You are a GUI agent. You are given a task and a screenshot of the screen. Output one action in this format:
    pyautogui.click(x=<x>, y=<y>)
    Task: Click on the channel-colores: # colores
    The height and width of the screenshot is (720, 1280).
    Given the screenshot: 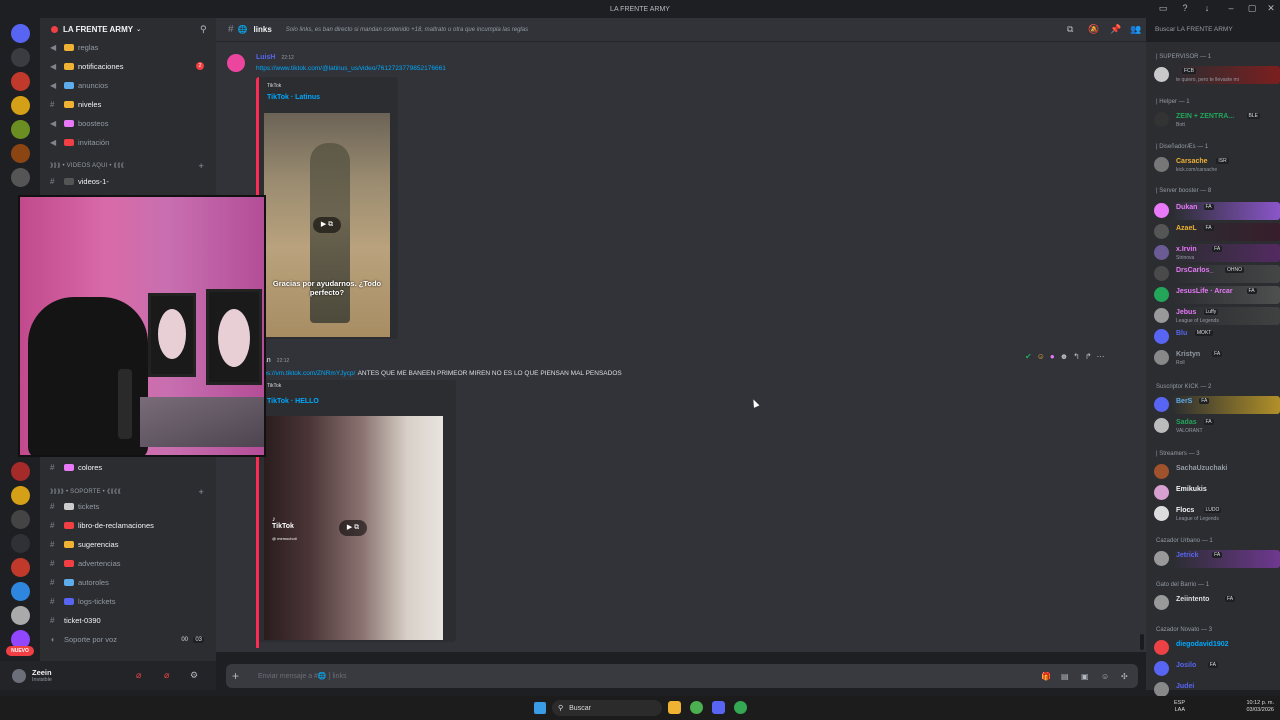 What is the action you would take?
    pyautogui.click(x=130, y=467)
    